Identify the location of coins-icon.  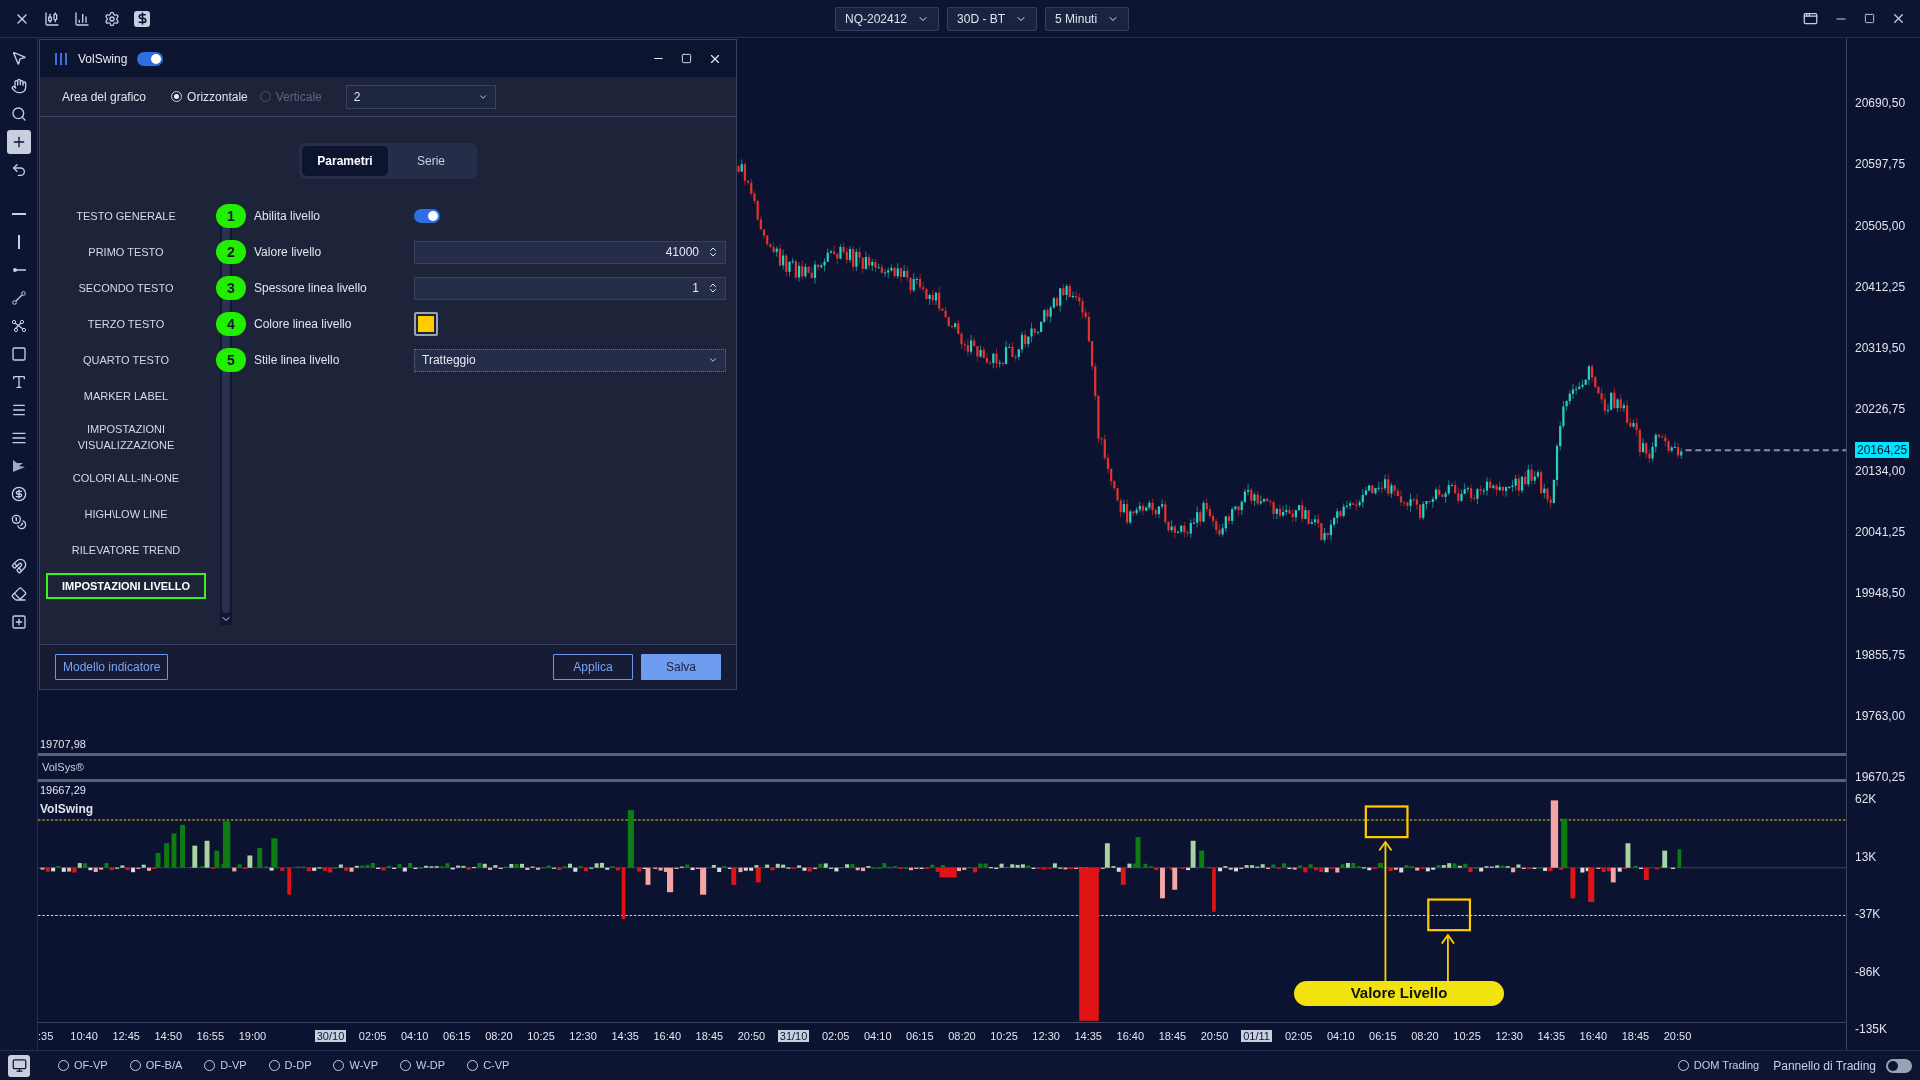
(18, 522).